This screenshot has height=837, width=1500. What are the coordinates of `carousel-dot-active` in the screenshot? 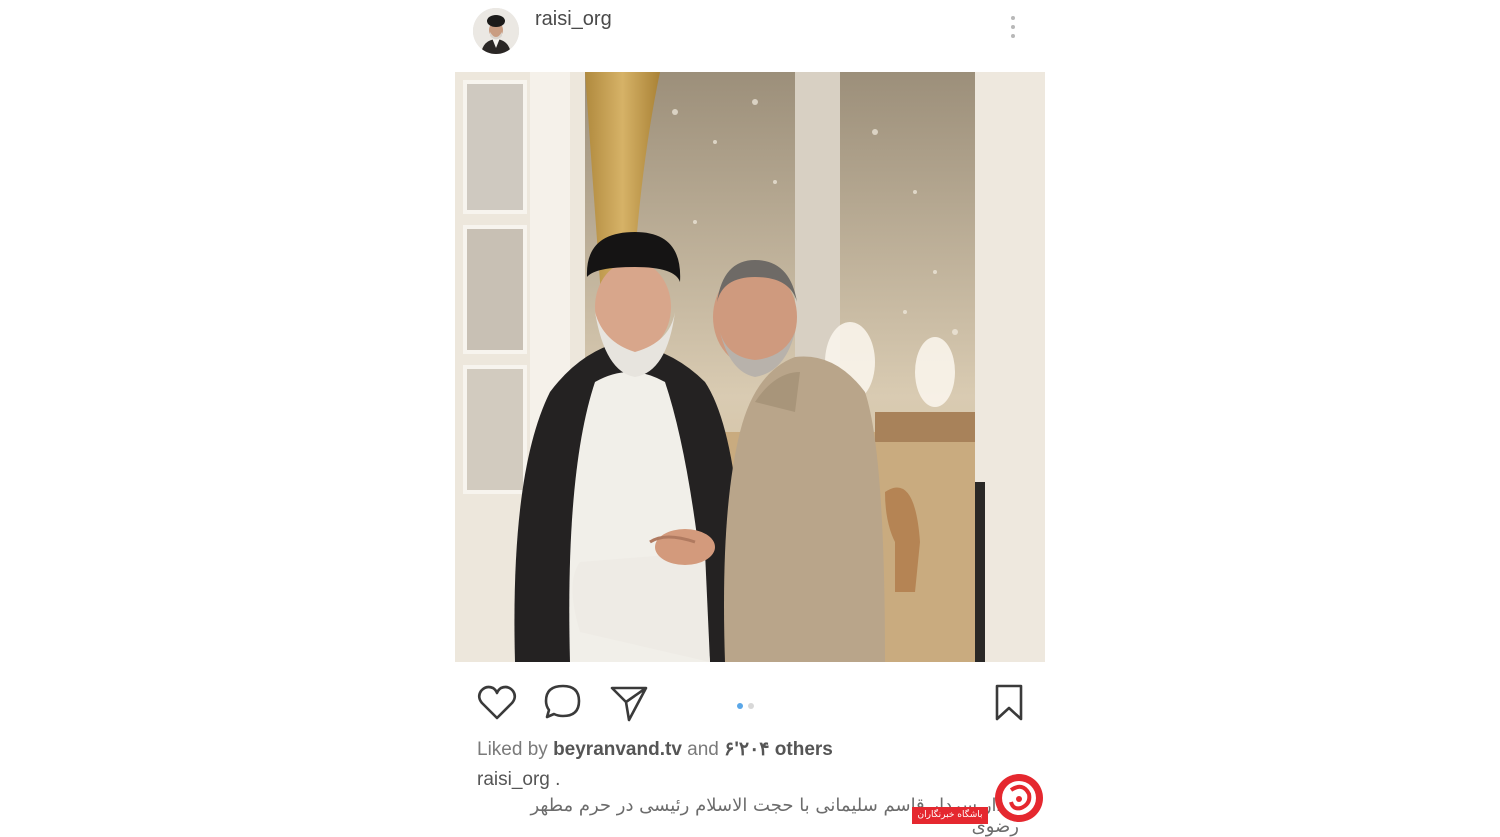 It's located at (740, 706).